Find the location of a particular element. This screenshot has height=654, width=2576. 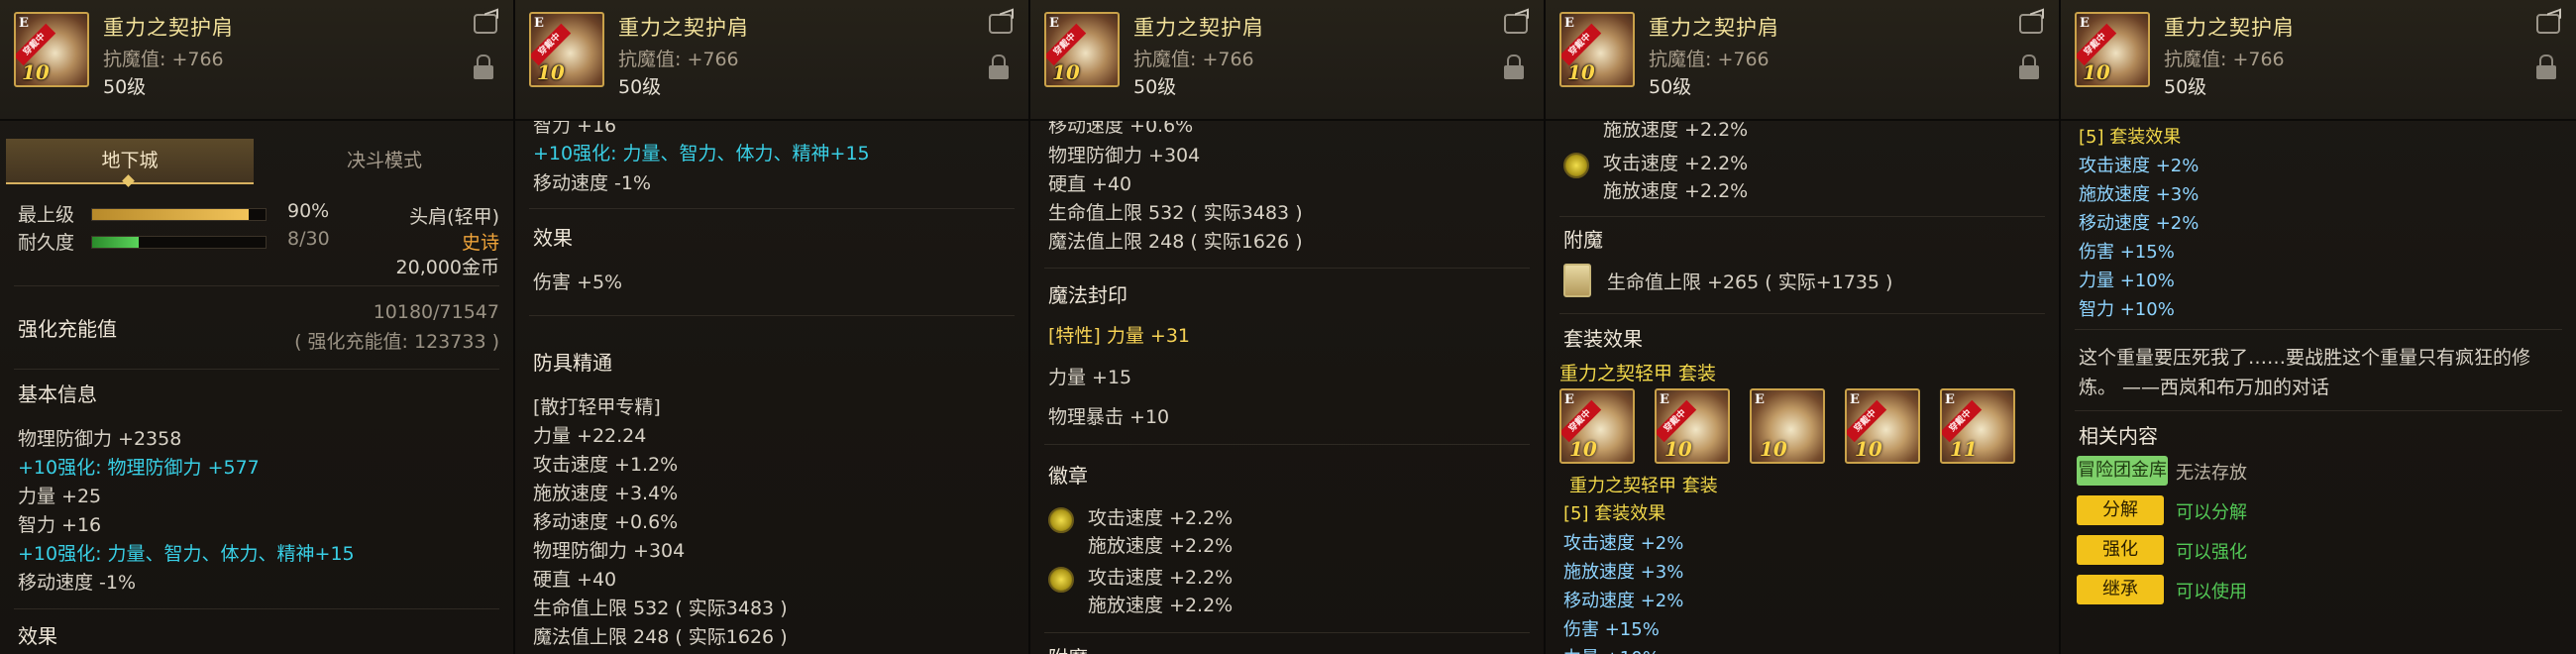

emblem-line: 施放速度 +2.2% is located at coordinates (1161, 605).